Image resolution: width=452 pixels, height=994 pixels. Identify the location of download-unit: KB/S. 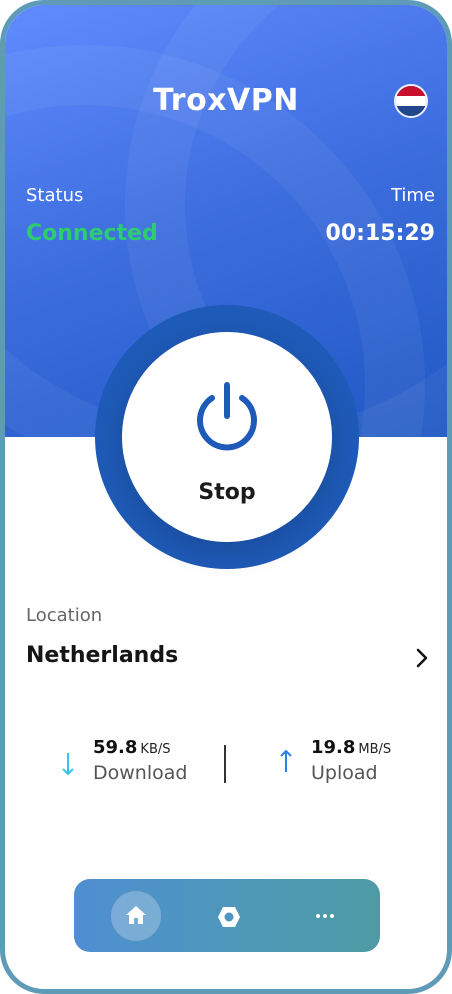
(155, 749).